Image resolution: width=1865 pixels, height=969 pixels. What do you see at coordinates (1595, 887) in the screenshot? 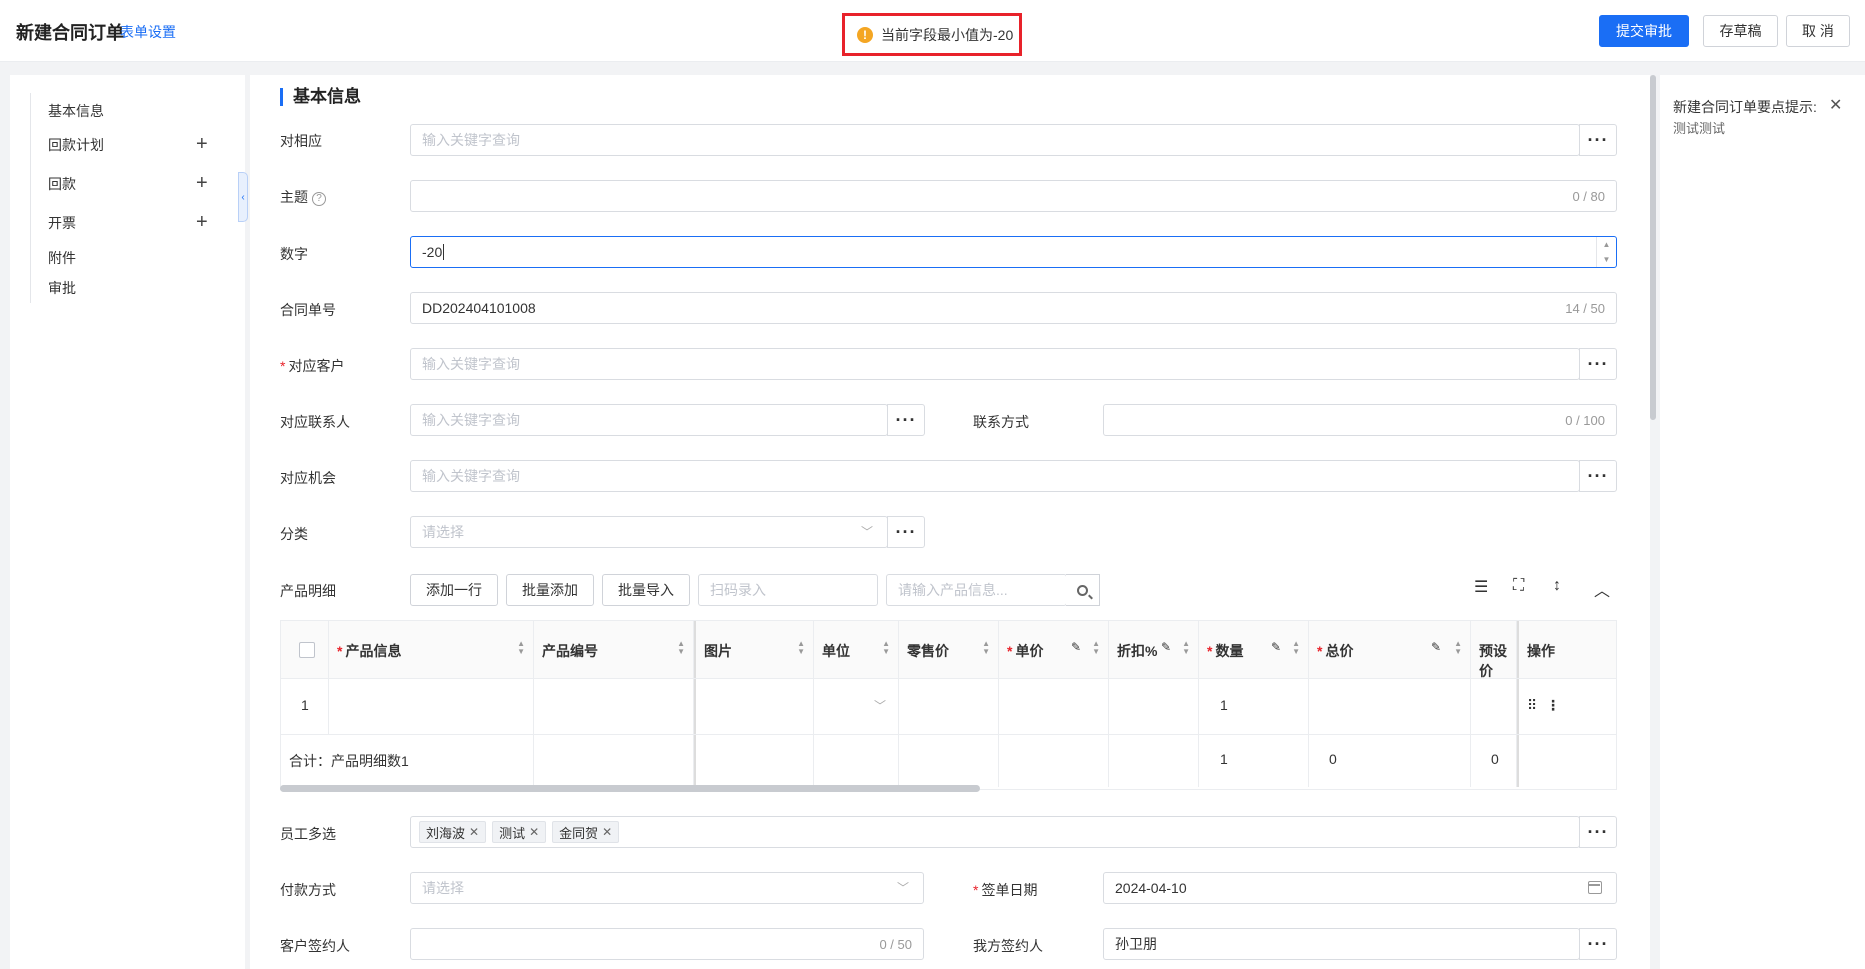
I see `calendar-icon` at bounding box center [1595, 887].